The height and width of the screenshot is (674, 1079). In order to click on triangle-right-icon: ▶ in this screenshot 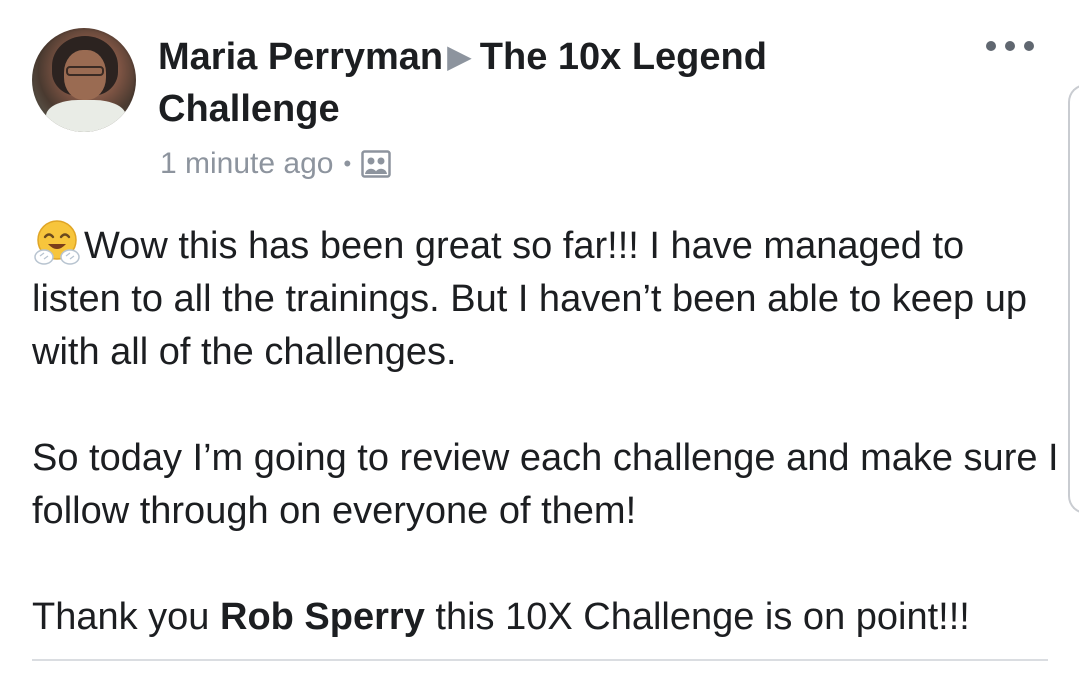, I will do `click(459, 56)`.